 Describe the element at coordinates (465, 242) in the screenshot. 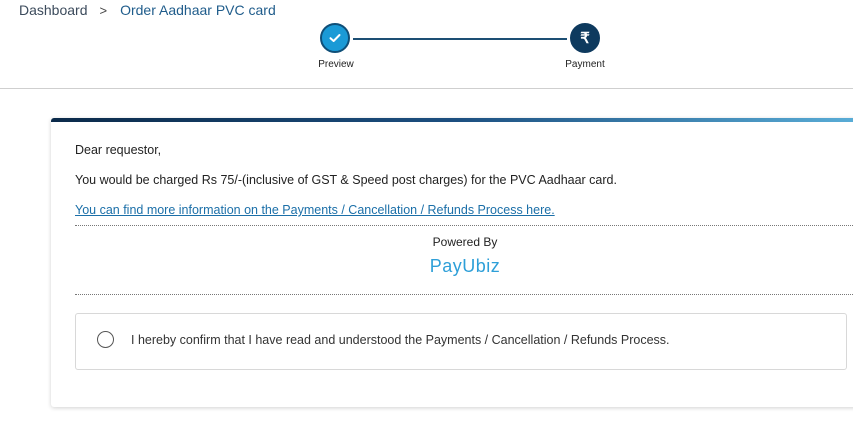

I see `powered-by-label: Powered By` at that location.